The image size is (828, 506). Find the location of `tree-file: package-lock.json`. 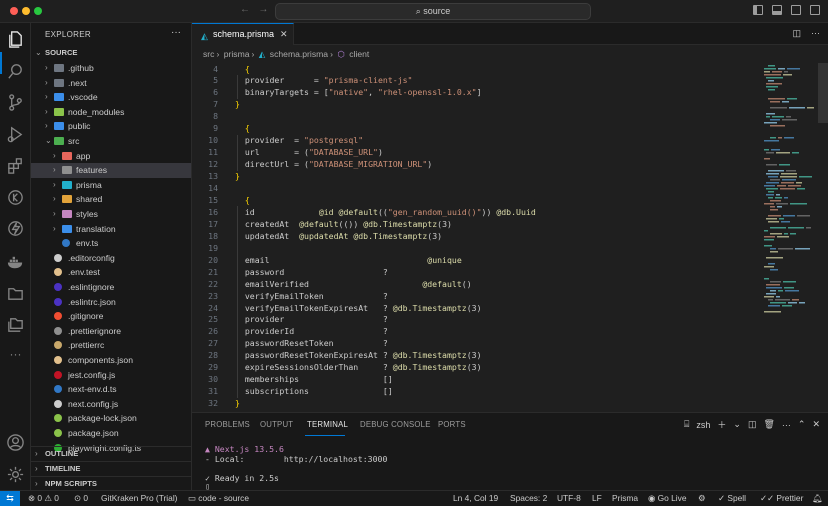

tree-file: package-lock.json is located at coordinates (111, 418).